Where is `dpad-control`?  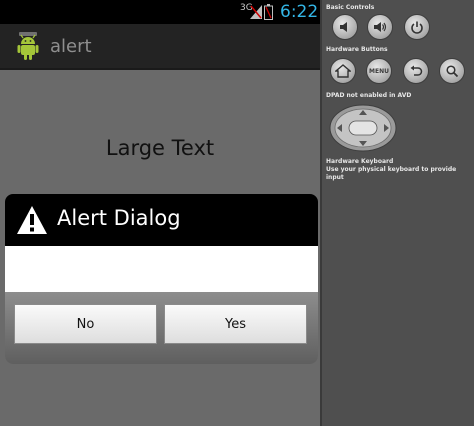 dpad-control is located at coordinates (363, 128).